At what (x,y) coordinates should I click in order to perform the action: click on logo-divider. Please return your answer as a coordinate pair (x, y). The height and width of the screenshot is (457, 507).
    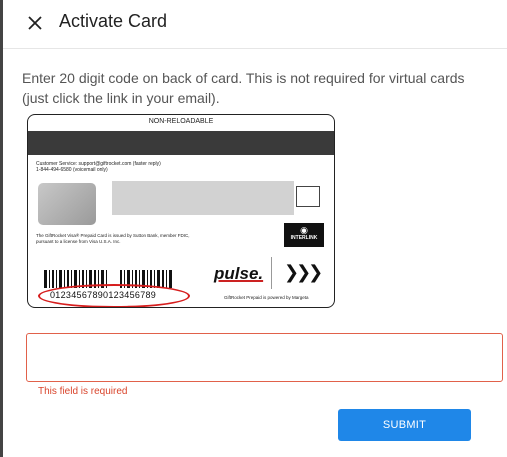
    Looking at the image, I should click on (271, 273).